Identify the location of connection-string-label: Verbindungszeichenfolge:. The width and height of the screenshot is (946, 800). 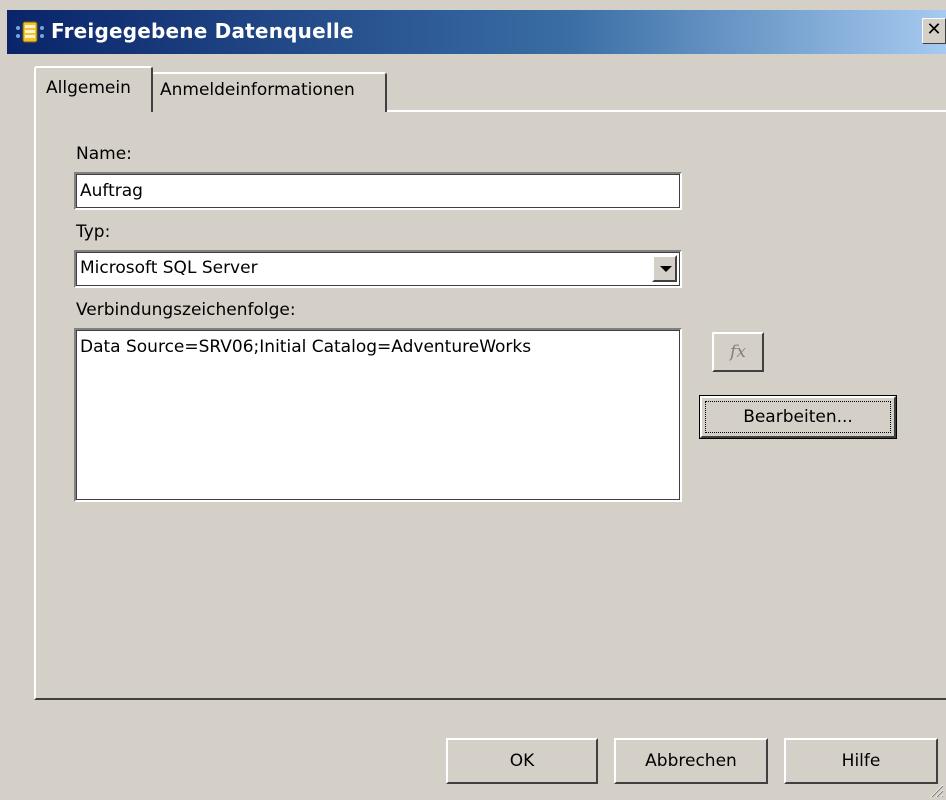
(186, 310).